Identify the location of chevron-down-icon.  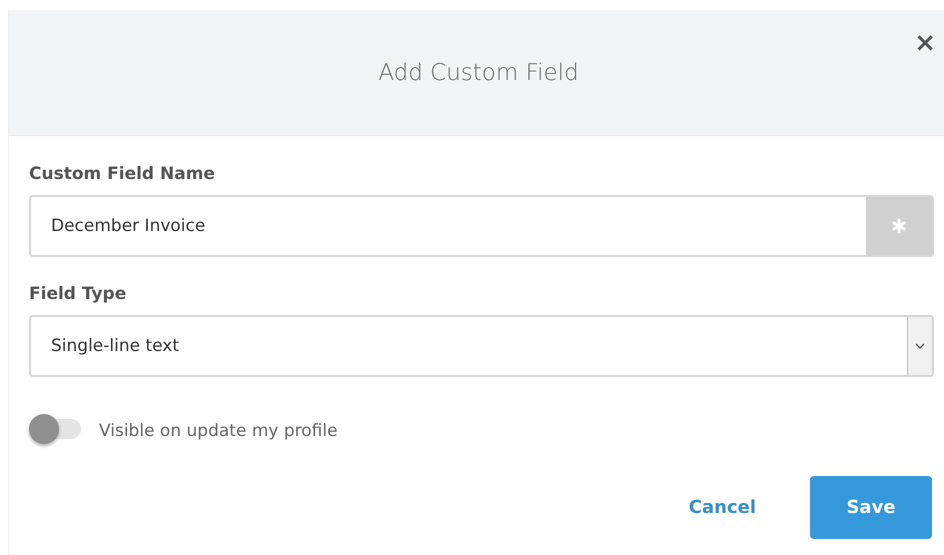
(920, 346).